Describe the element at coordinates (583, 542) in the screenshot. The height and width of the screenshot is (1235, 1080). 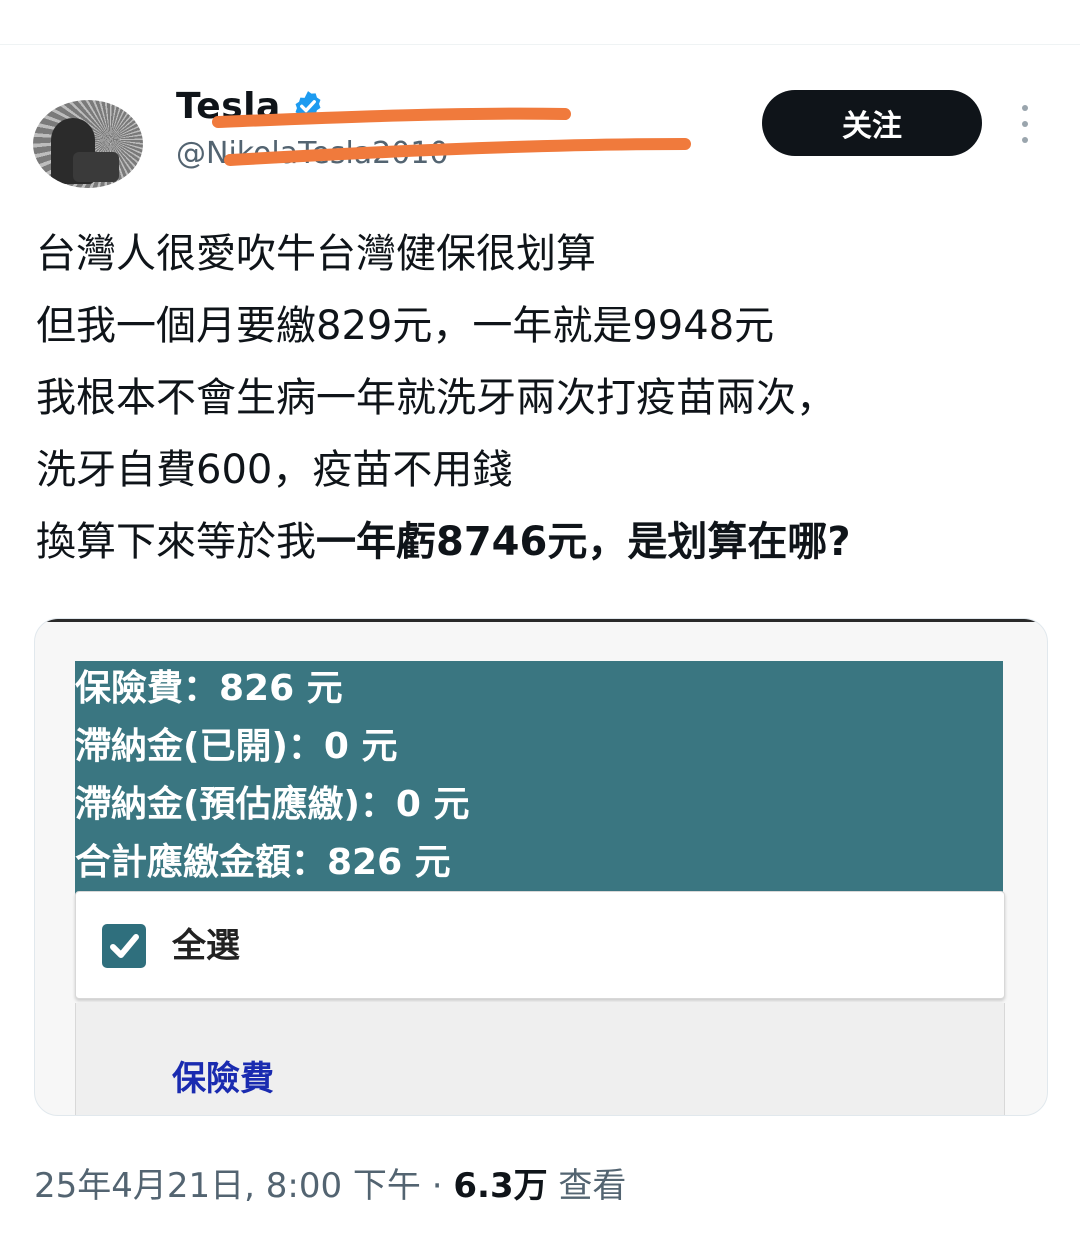
I see `tweet-line-5-bold: 一年虧8746元，是划算在哪?` at that location.